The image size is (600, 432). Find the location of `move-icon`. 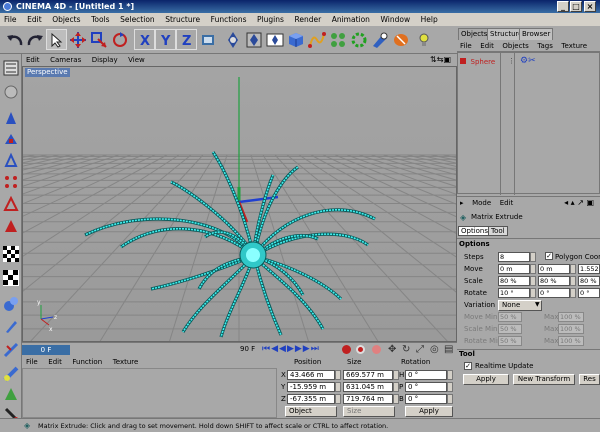

move-icon is located at coordinates (77, 39).